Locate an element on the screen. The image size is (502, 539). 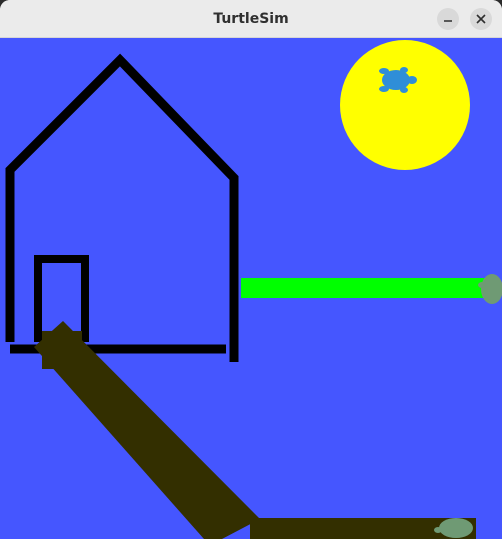
green-line is located at coordinates (364, 288).